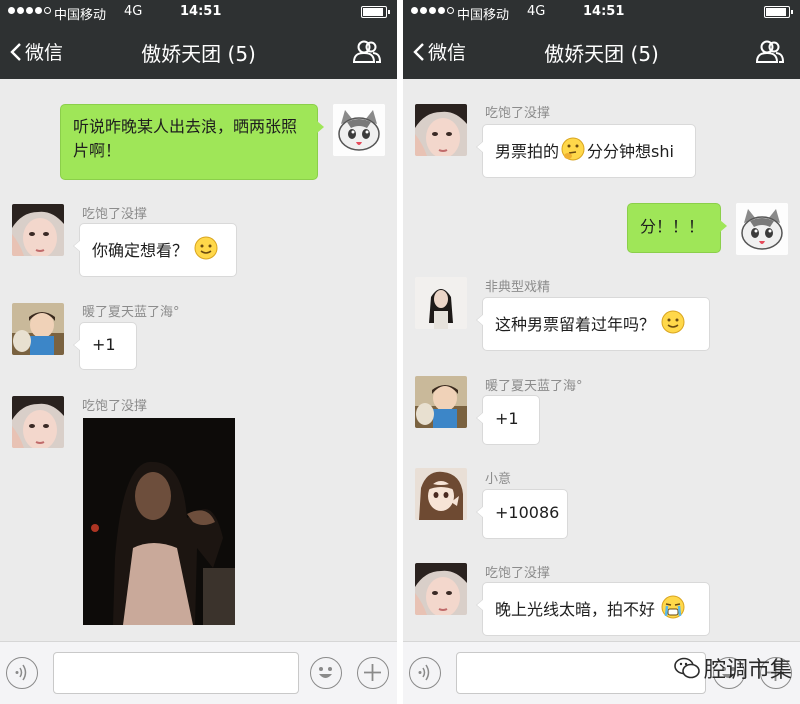  I want to click on input-bar, so click(198, 672).